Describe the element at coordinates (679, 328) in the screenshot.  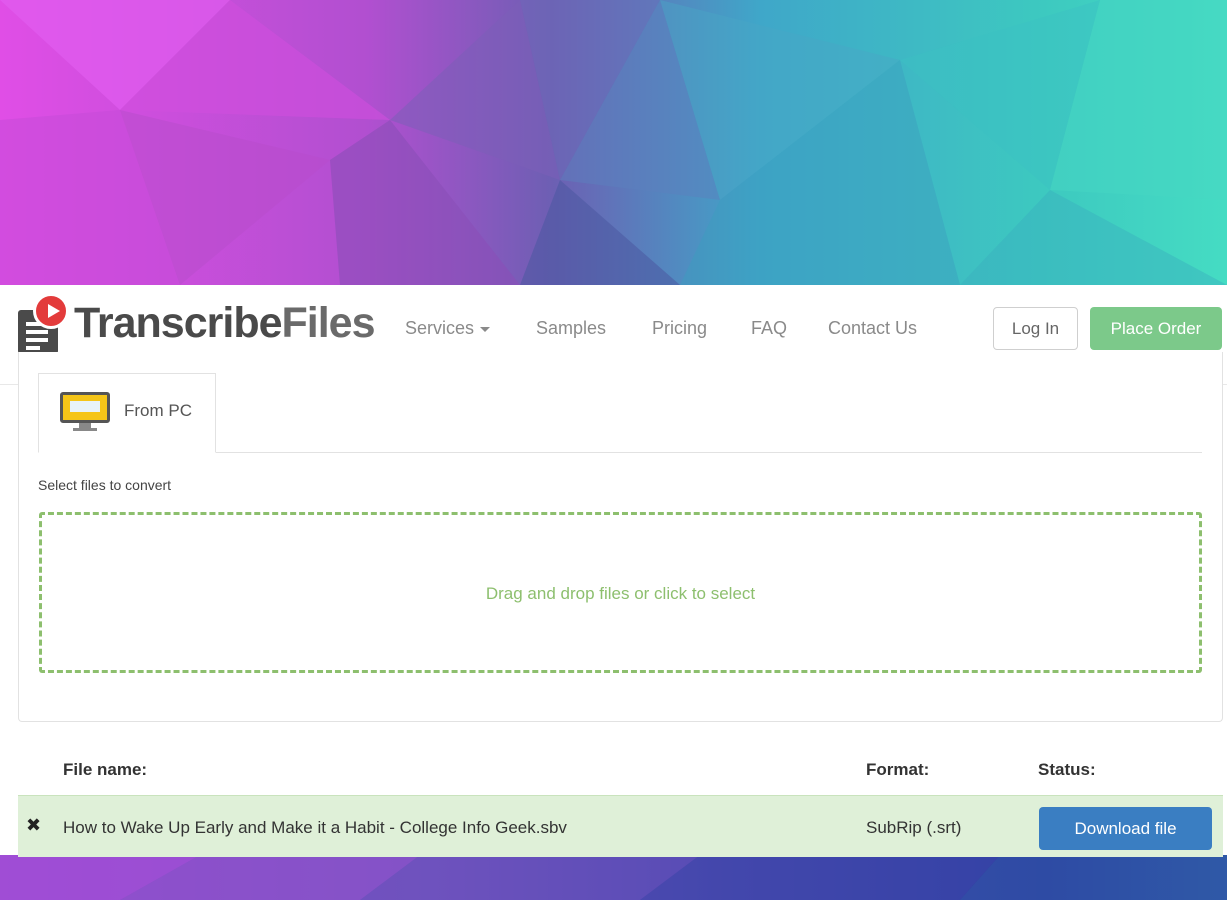
I see `nav-pricing: Pricing` at that location.